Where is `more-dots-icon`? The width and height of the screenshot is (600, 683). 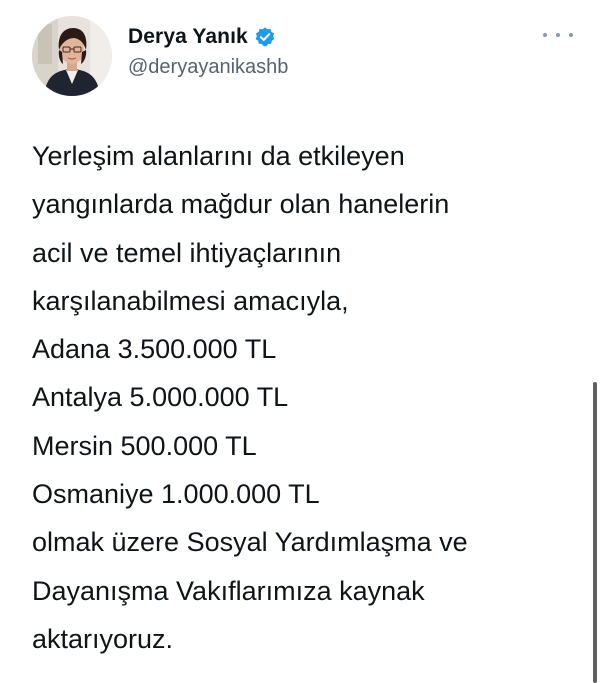 more-dots-icon is located at coordinates (558, 35).